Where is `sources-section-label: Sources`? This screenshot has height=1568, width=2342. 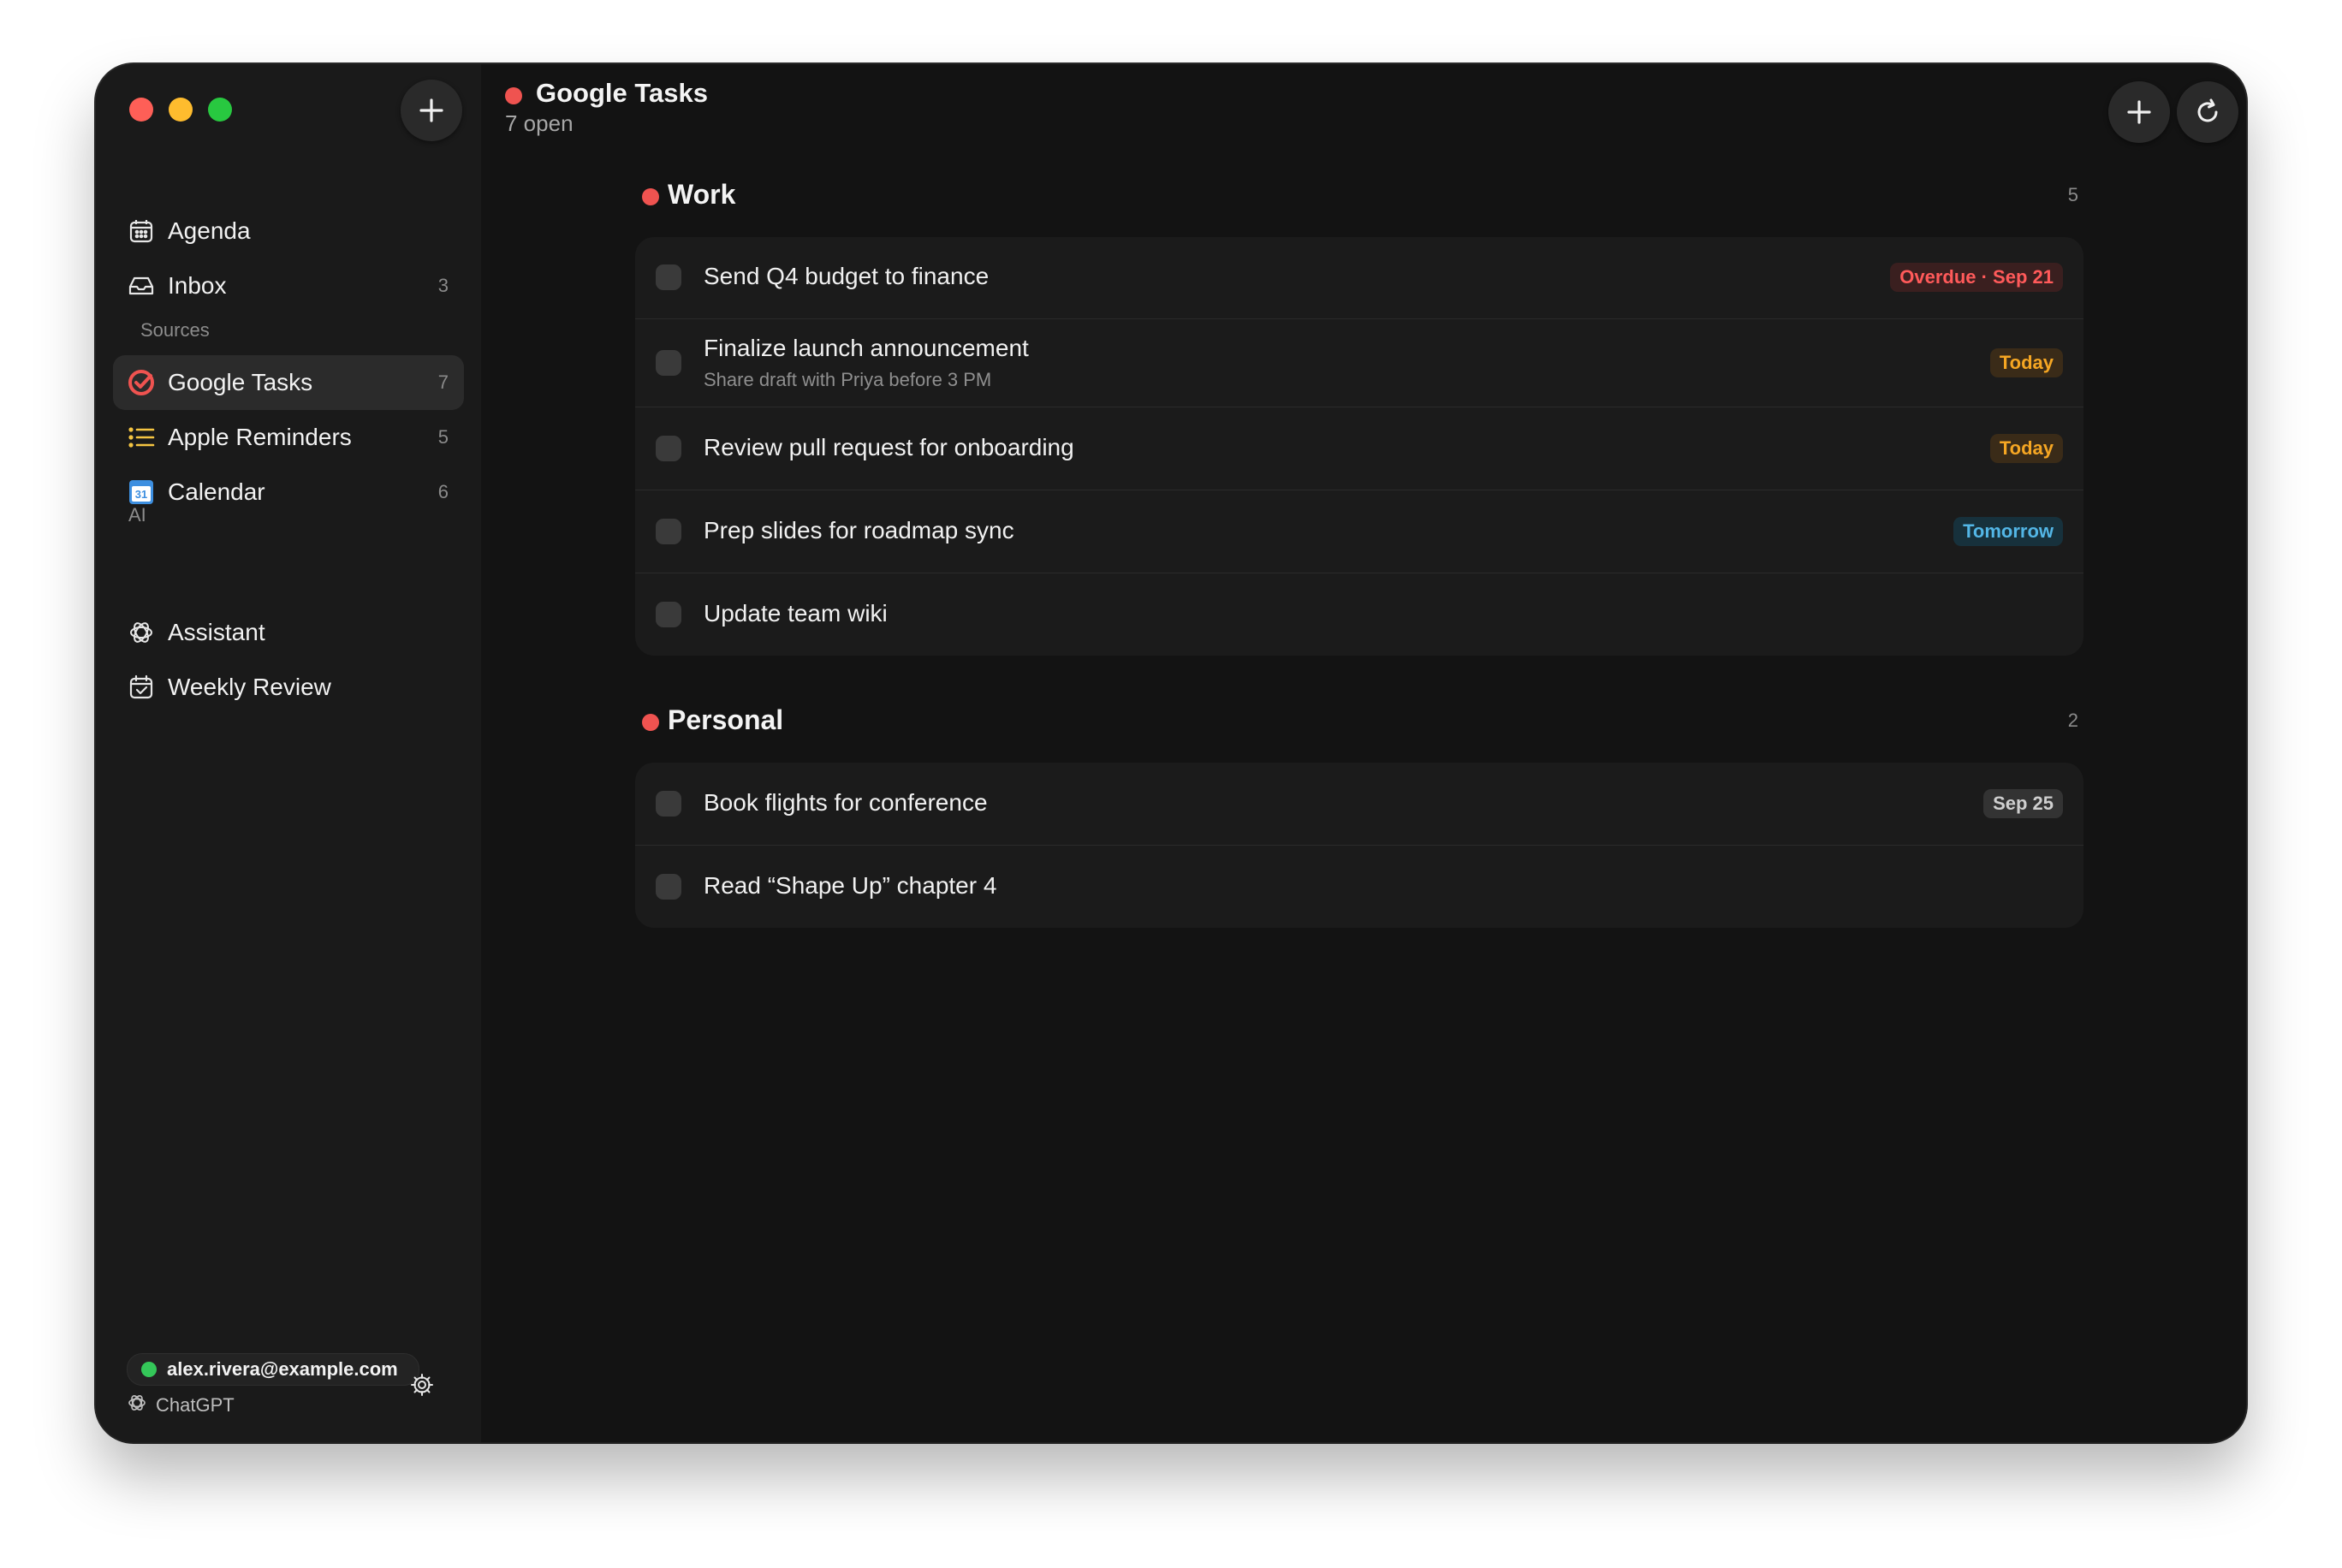
sources-section-label: Sources is located at coordinates (175, 330).